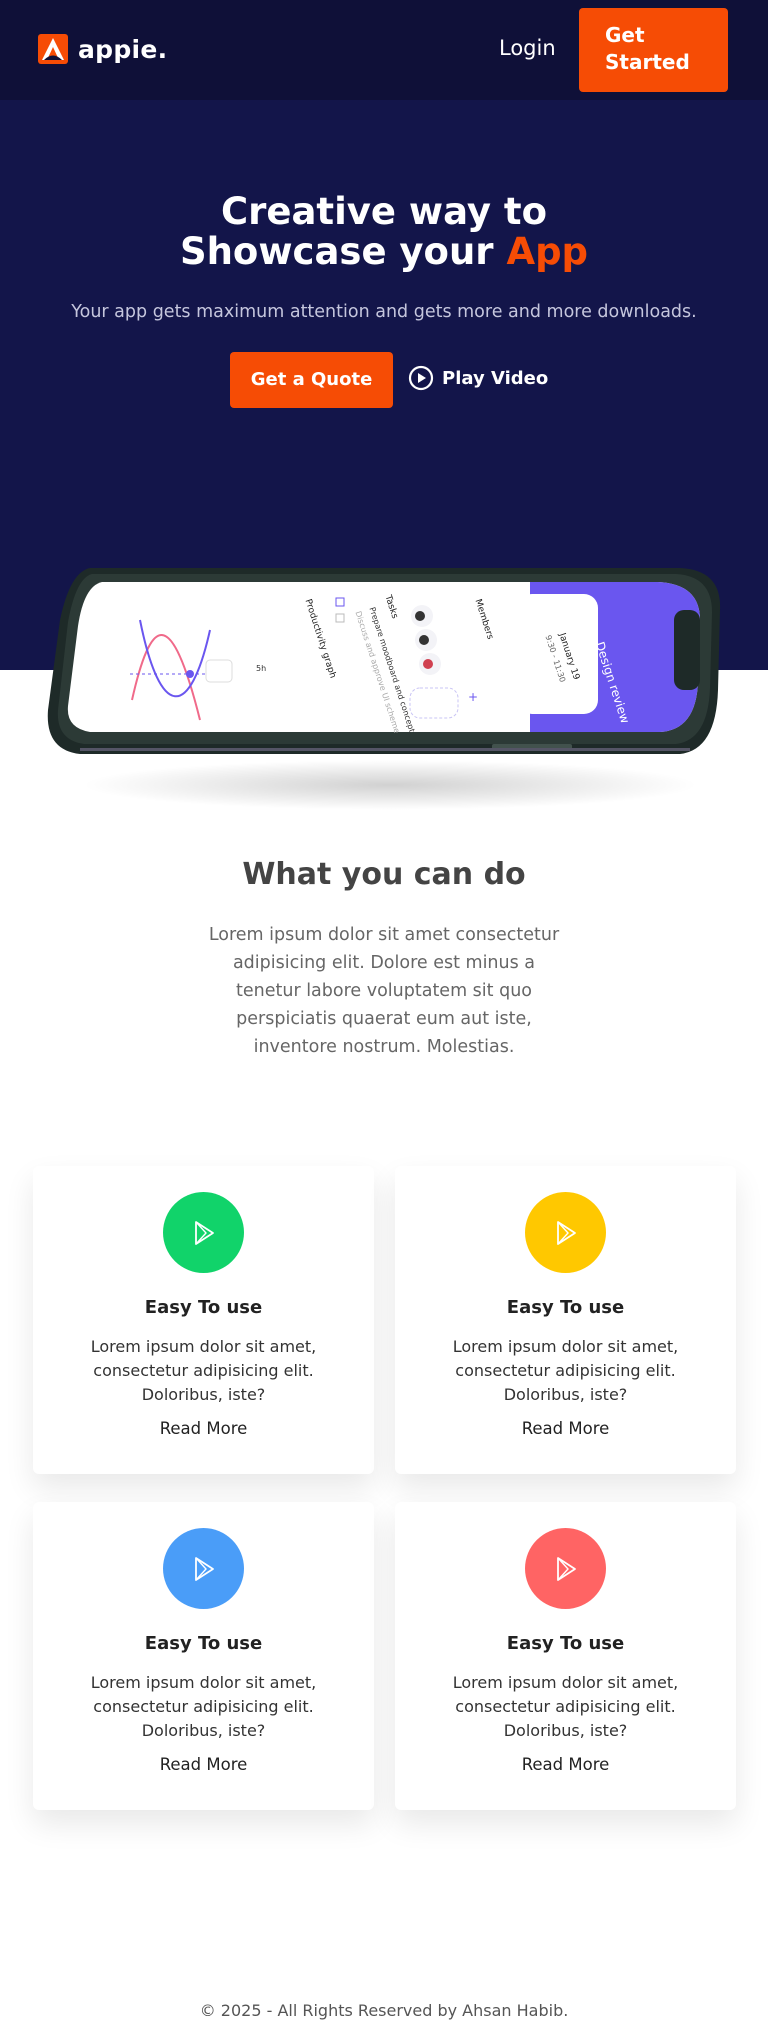 The height and width of the screenshot is (2033, 768). What do you see at coordinates (625, 35) in the screenshot?
I see `get-started-label-line1: Get` at bounding box center [625, 35].